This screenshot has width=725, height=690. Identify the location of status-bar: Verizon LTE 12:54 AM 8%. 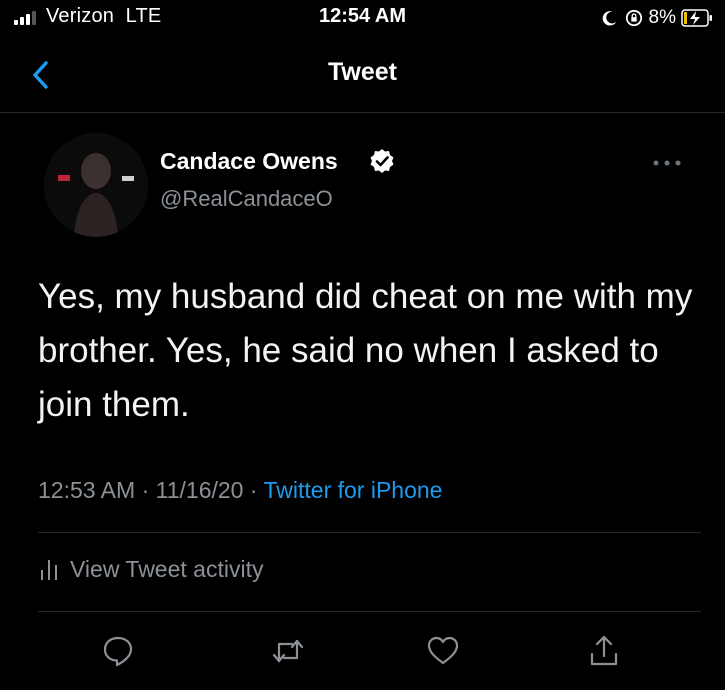
(362, 20).